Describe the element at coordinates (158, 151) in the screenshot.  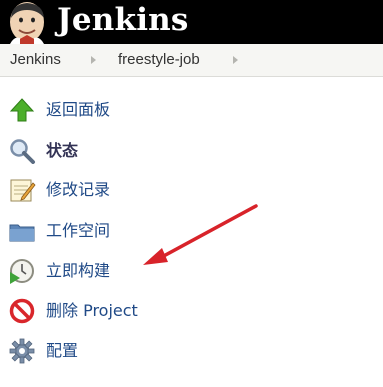
I see `sidebar-item-status: 状态` at that location.